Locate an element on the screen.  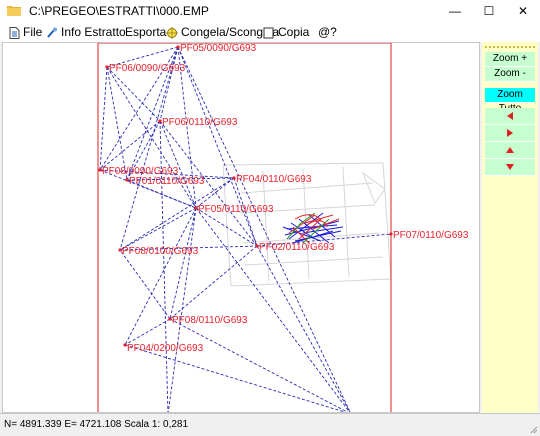
pan-down-button is located at coordinates (510, 167).